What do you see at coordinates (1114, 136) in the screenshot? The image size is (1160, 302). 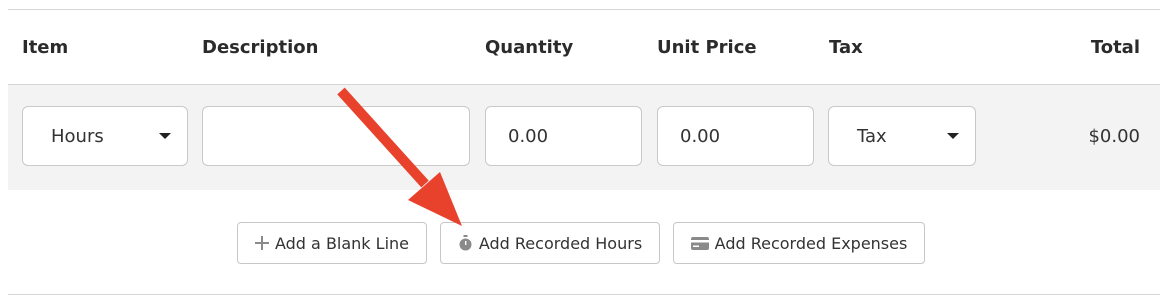 I see `line-total: $0.00` at bounding box center [1114, 136].